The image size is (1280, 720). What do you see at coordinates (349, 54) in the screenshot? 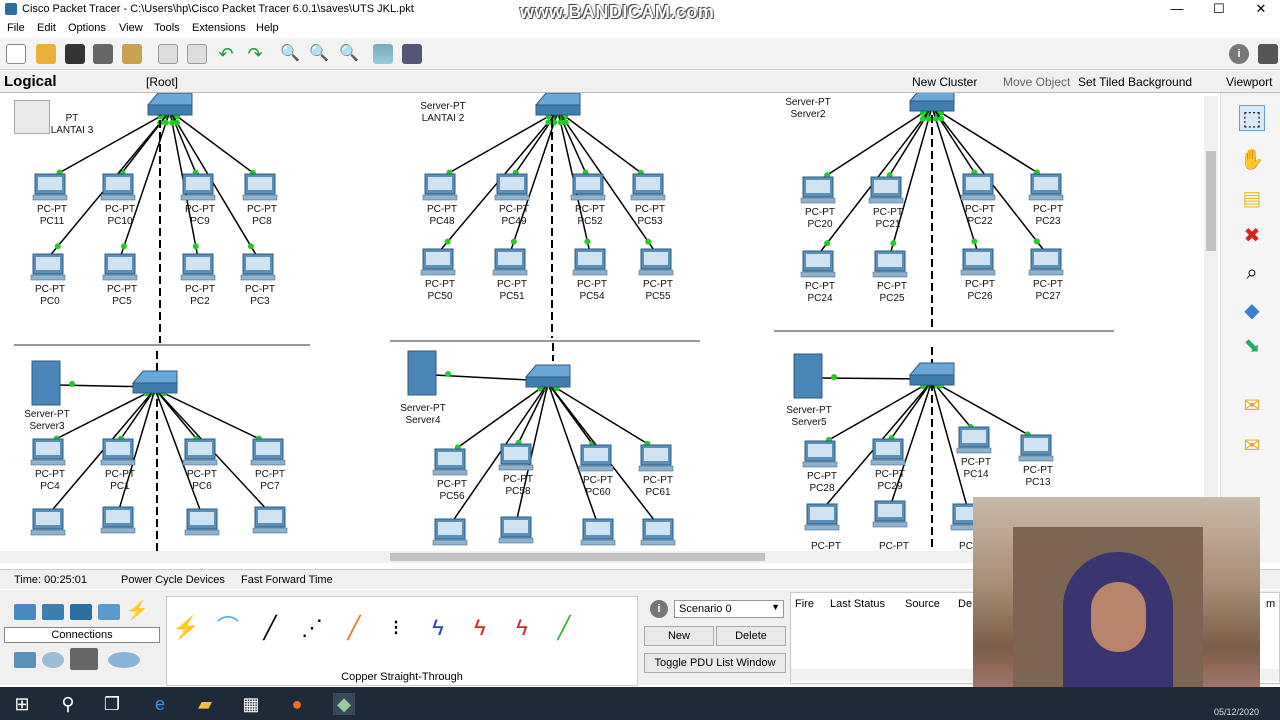
I see `zoom-out-icon: 🔍` at bounding box center [349, 54].